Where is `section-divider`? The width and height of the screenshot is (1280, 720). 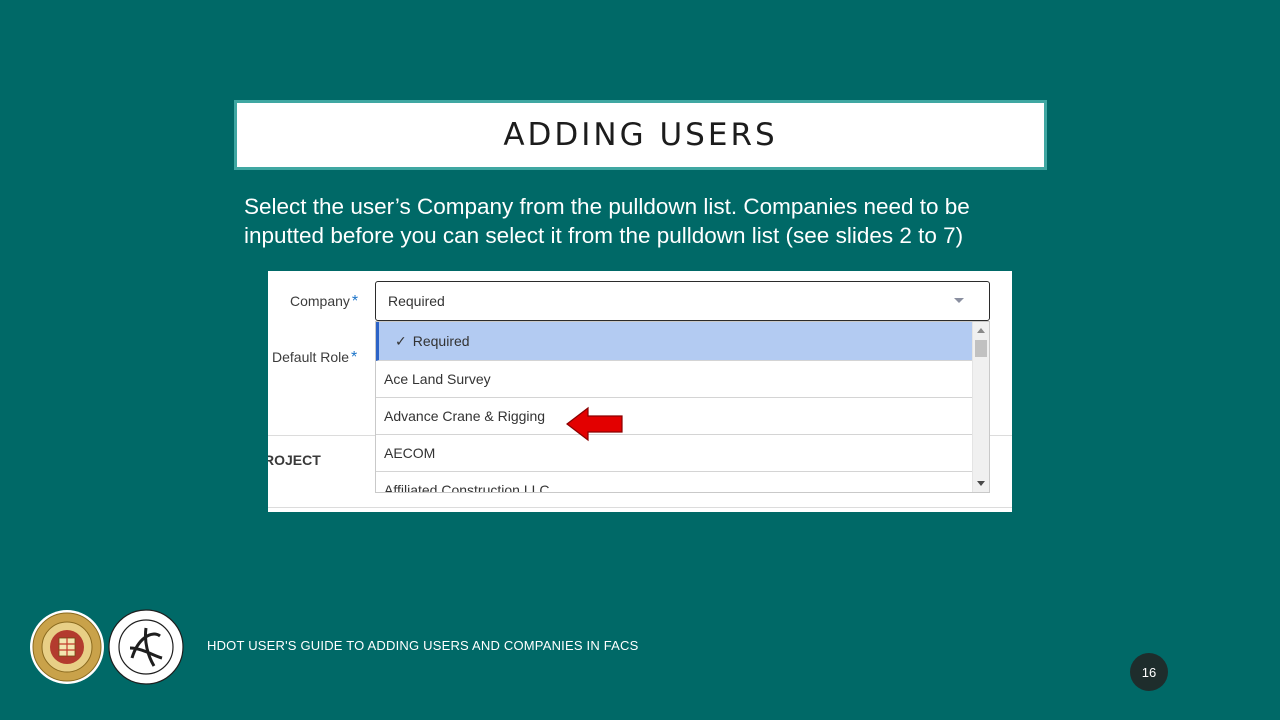
section-divider is located at coordinates (640, 507).